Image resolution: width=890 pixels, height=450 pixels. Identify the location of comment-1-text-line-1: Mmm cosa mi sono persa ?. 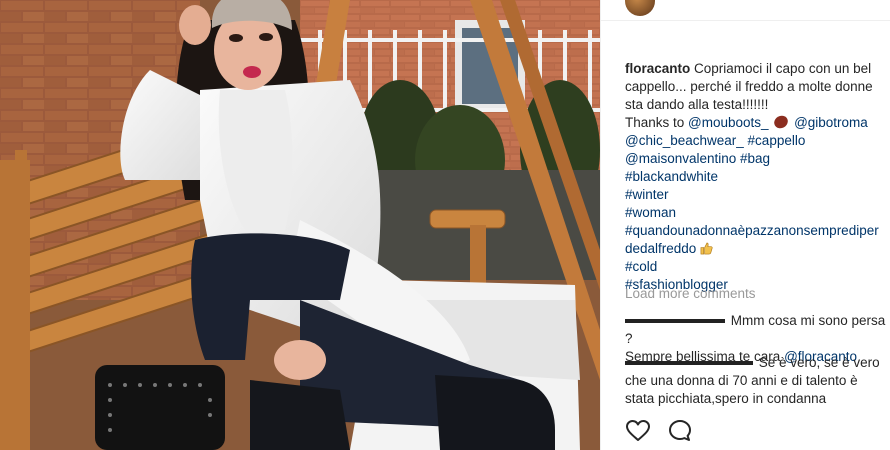
(755, 329).